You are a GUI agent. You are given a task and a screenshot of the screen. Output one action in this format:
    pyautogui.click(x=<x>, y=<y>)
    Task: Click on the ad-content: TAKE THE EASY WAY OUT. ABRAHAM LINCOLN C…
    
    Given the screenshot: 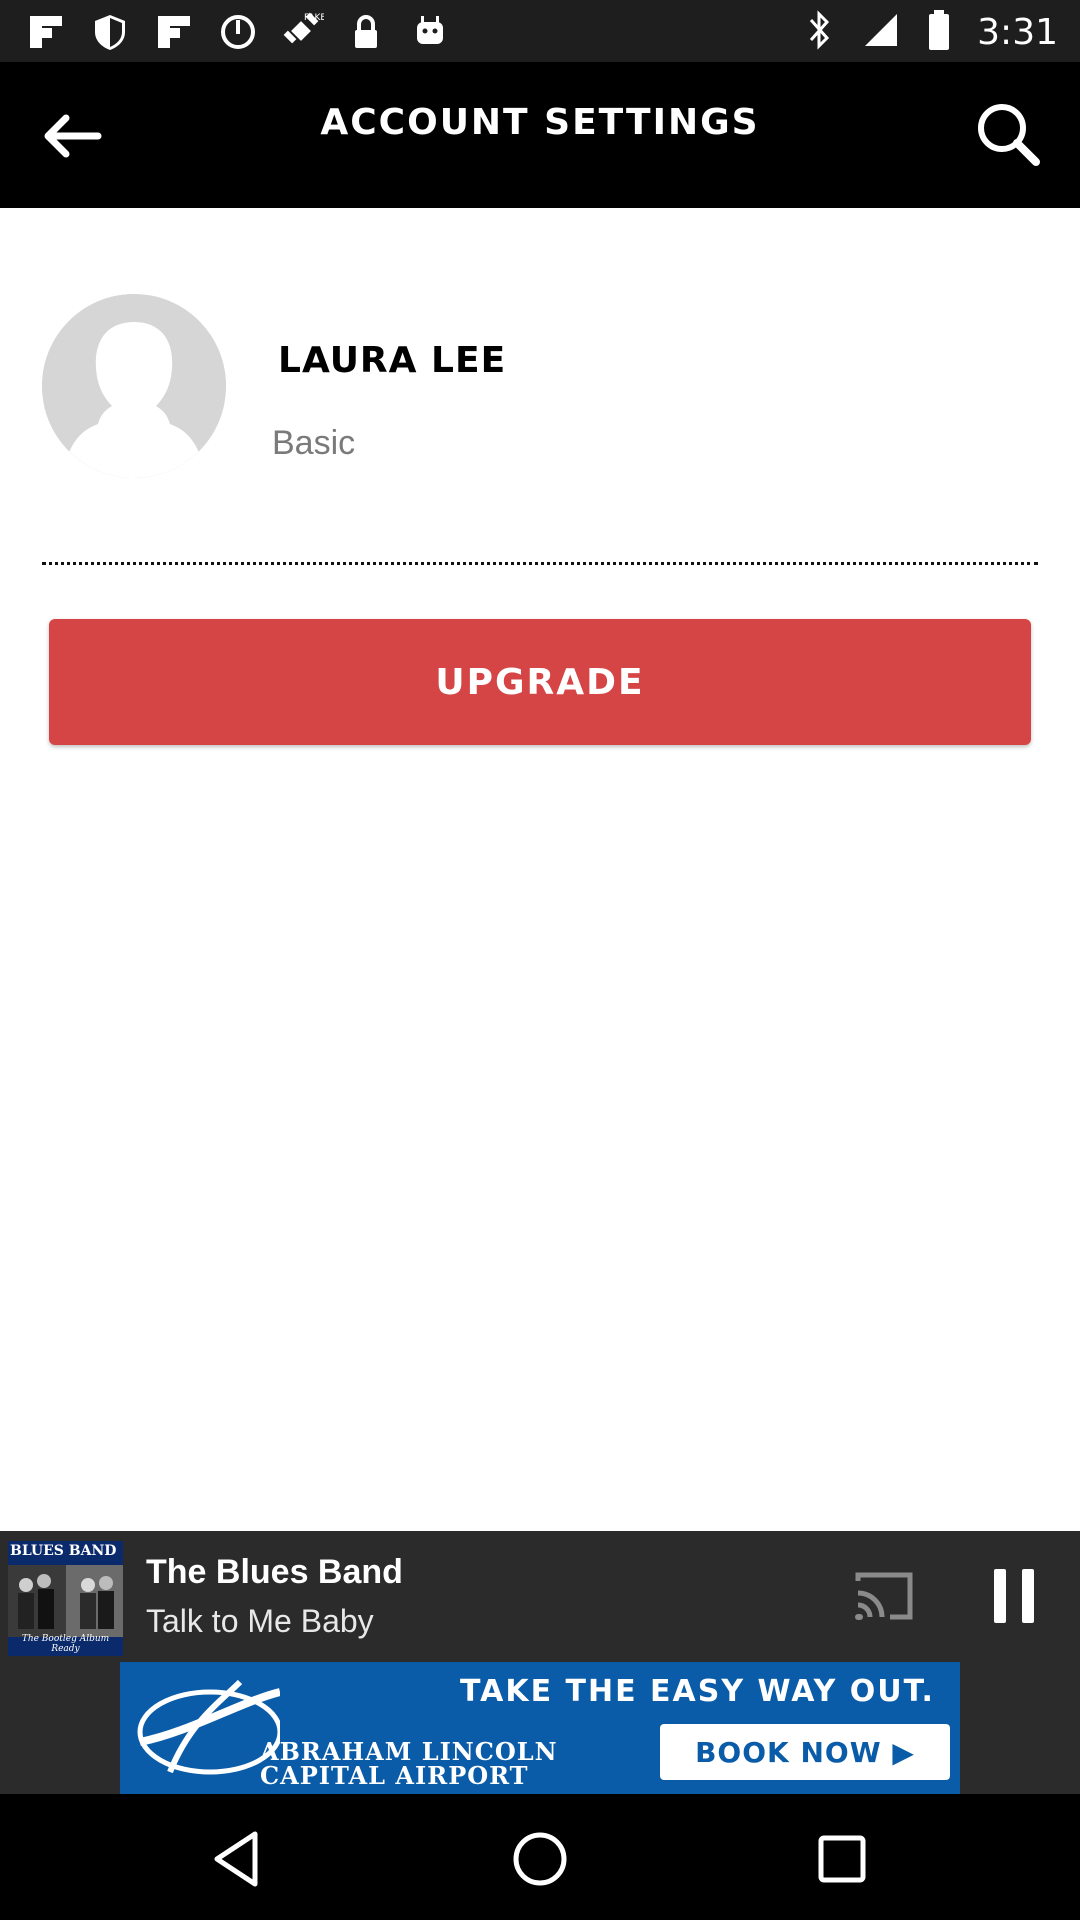 What is the action you would take?
    pyautogui.click(x=540, y=1728)
    